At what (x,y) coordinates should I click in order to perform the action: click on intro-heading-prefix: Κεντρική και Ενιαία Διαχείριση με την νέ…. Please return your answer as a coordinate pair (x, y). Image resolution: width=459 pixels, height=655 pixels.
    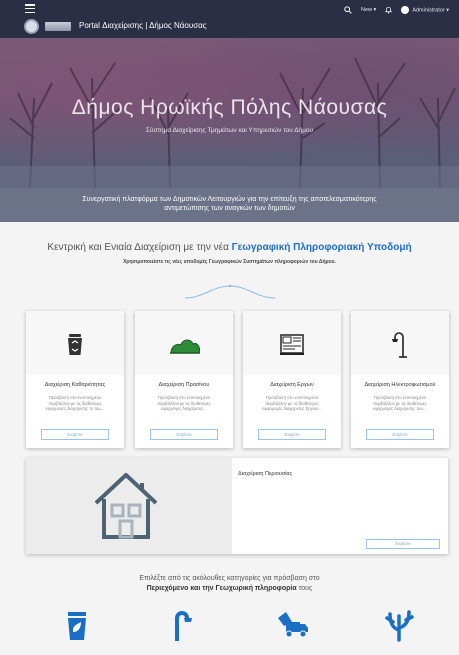
    Looking at the image, I should click on (138, 247).